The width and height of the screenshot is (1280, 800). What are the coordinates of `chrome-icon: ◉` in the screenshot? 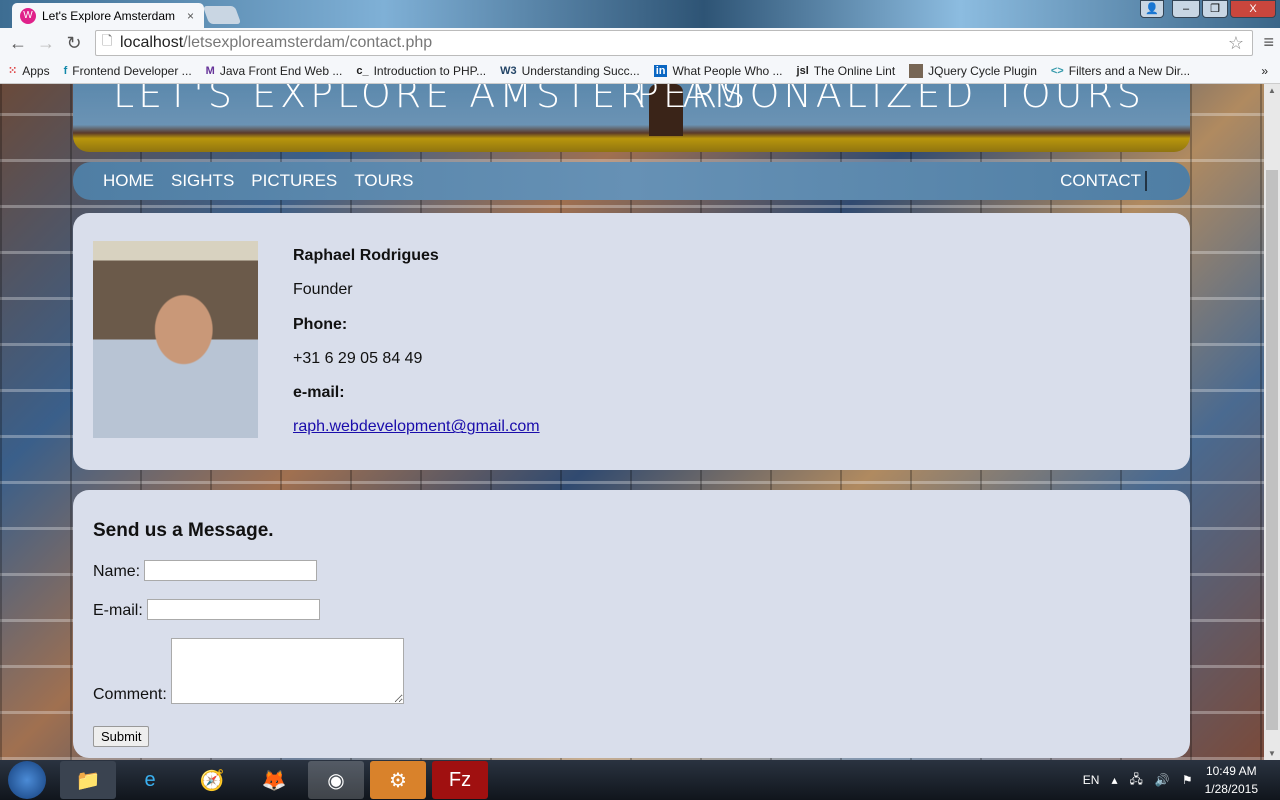 It's located at (336, 780).